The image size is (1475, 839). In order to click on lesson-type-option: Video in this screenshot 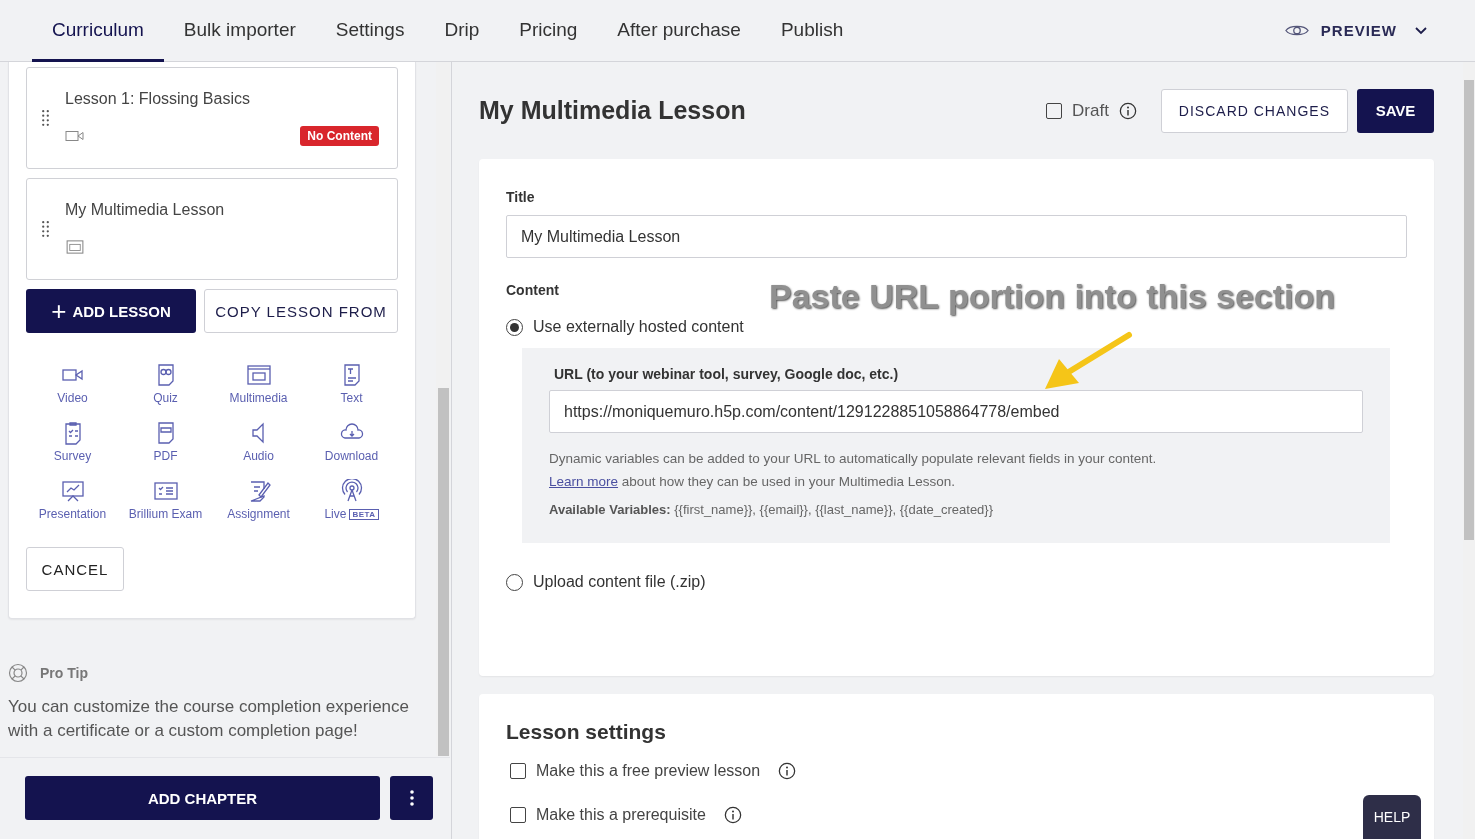, I will do `click(72, 384)`.